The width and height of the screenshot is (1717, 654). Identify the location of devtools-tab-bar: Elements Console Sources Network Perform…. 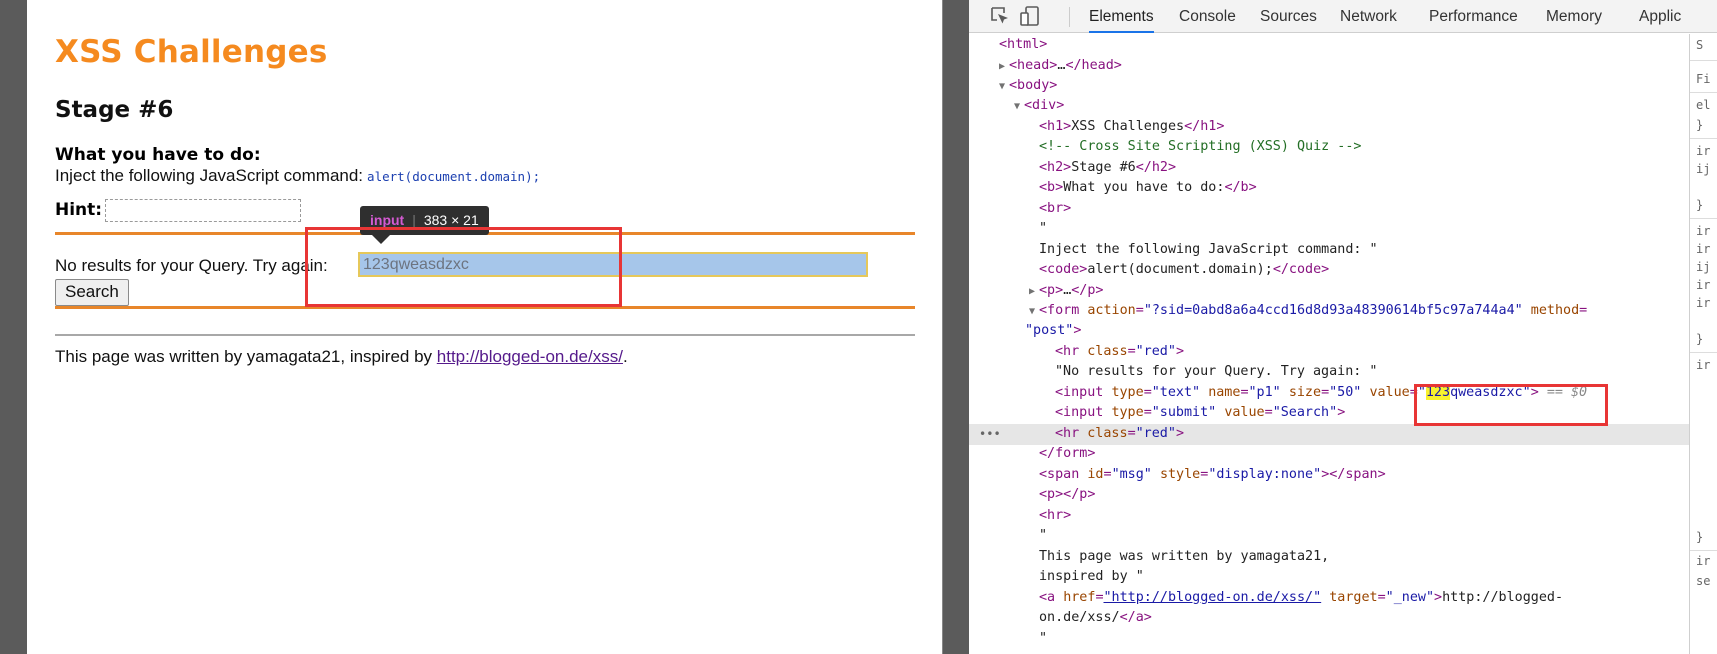
(1343, 16).